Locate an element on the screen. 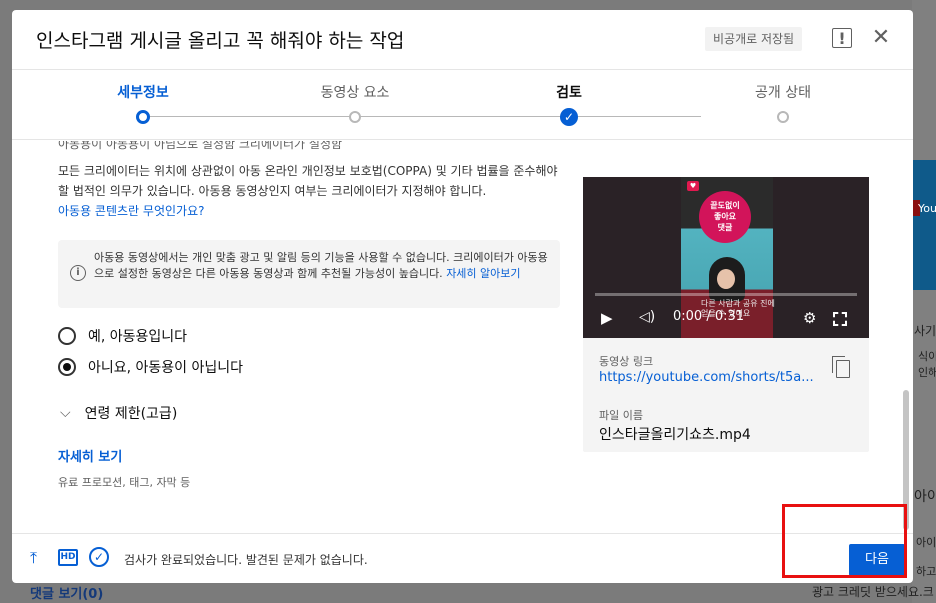 This screenshot has height=603, width=936. radio-button-selected is located at coordinates (67, 367).